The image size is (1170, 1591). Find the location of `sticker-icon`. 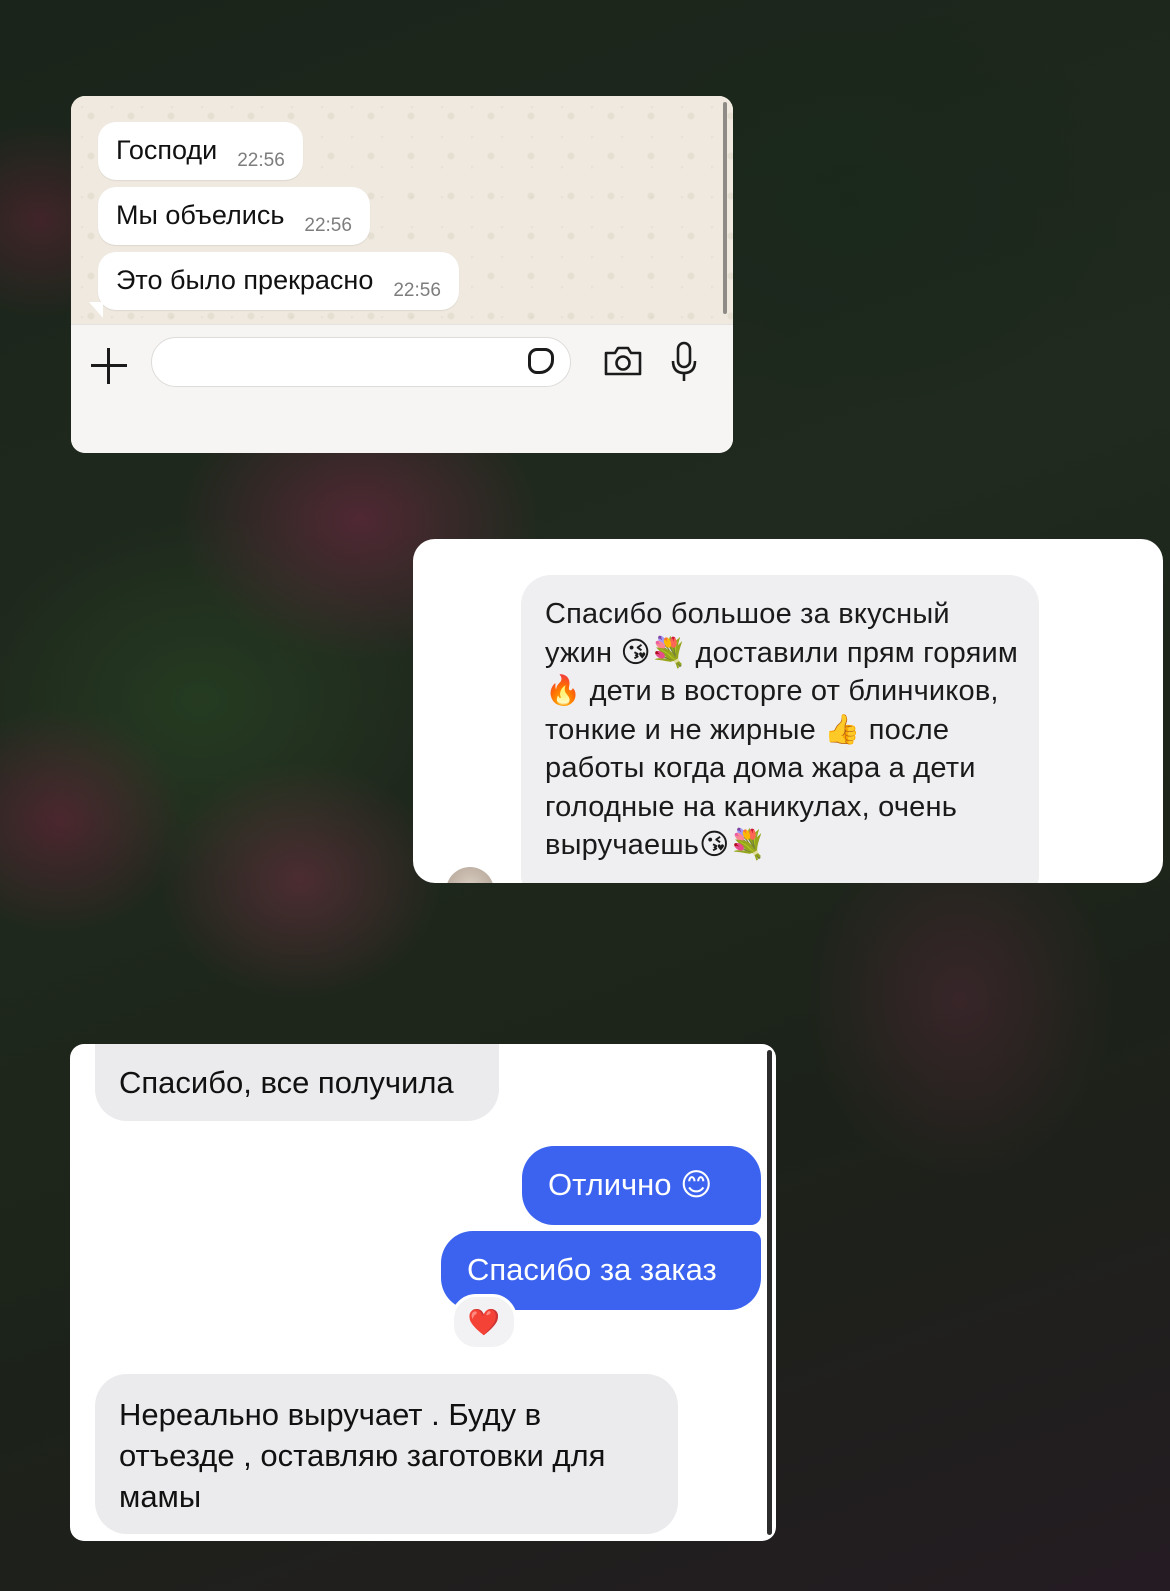

sticker-icon is located at coordinates (541, 361).